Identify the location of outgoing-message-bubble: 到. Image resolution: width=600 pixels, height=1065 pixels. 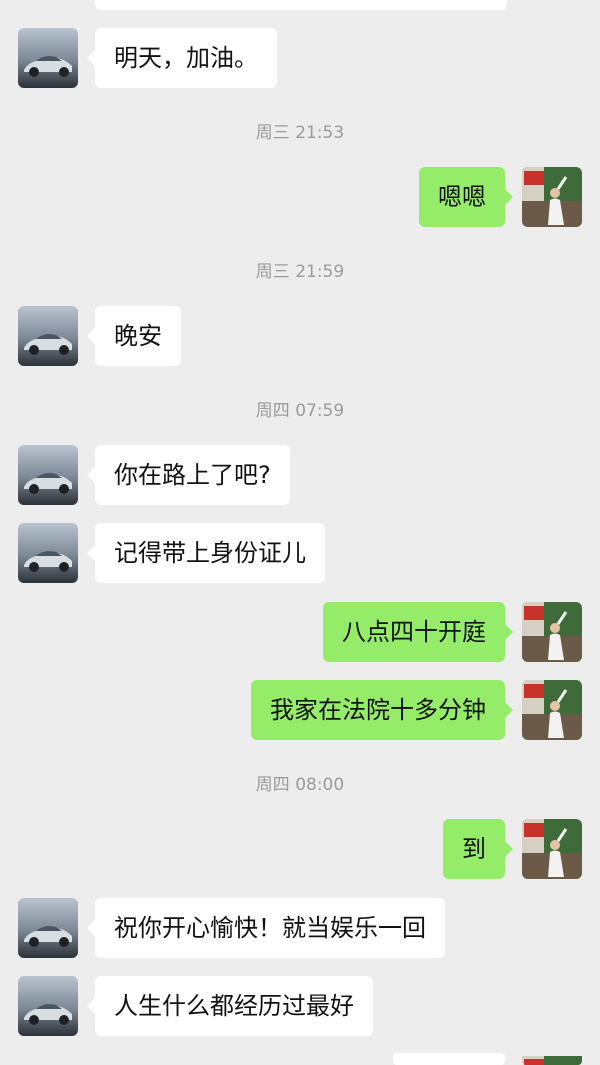
(478, 849).